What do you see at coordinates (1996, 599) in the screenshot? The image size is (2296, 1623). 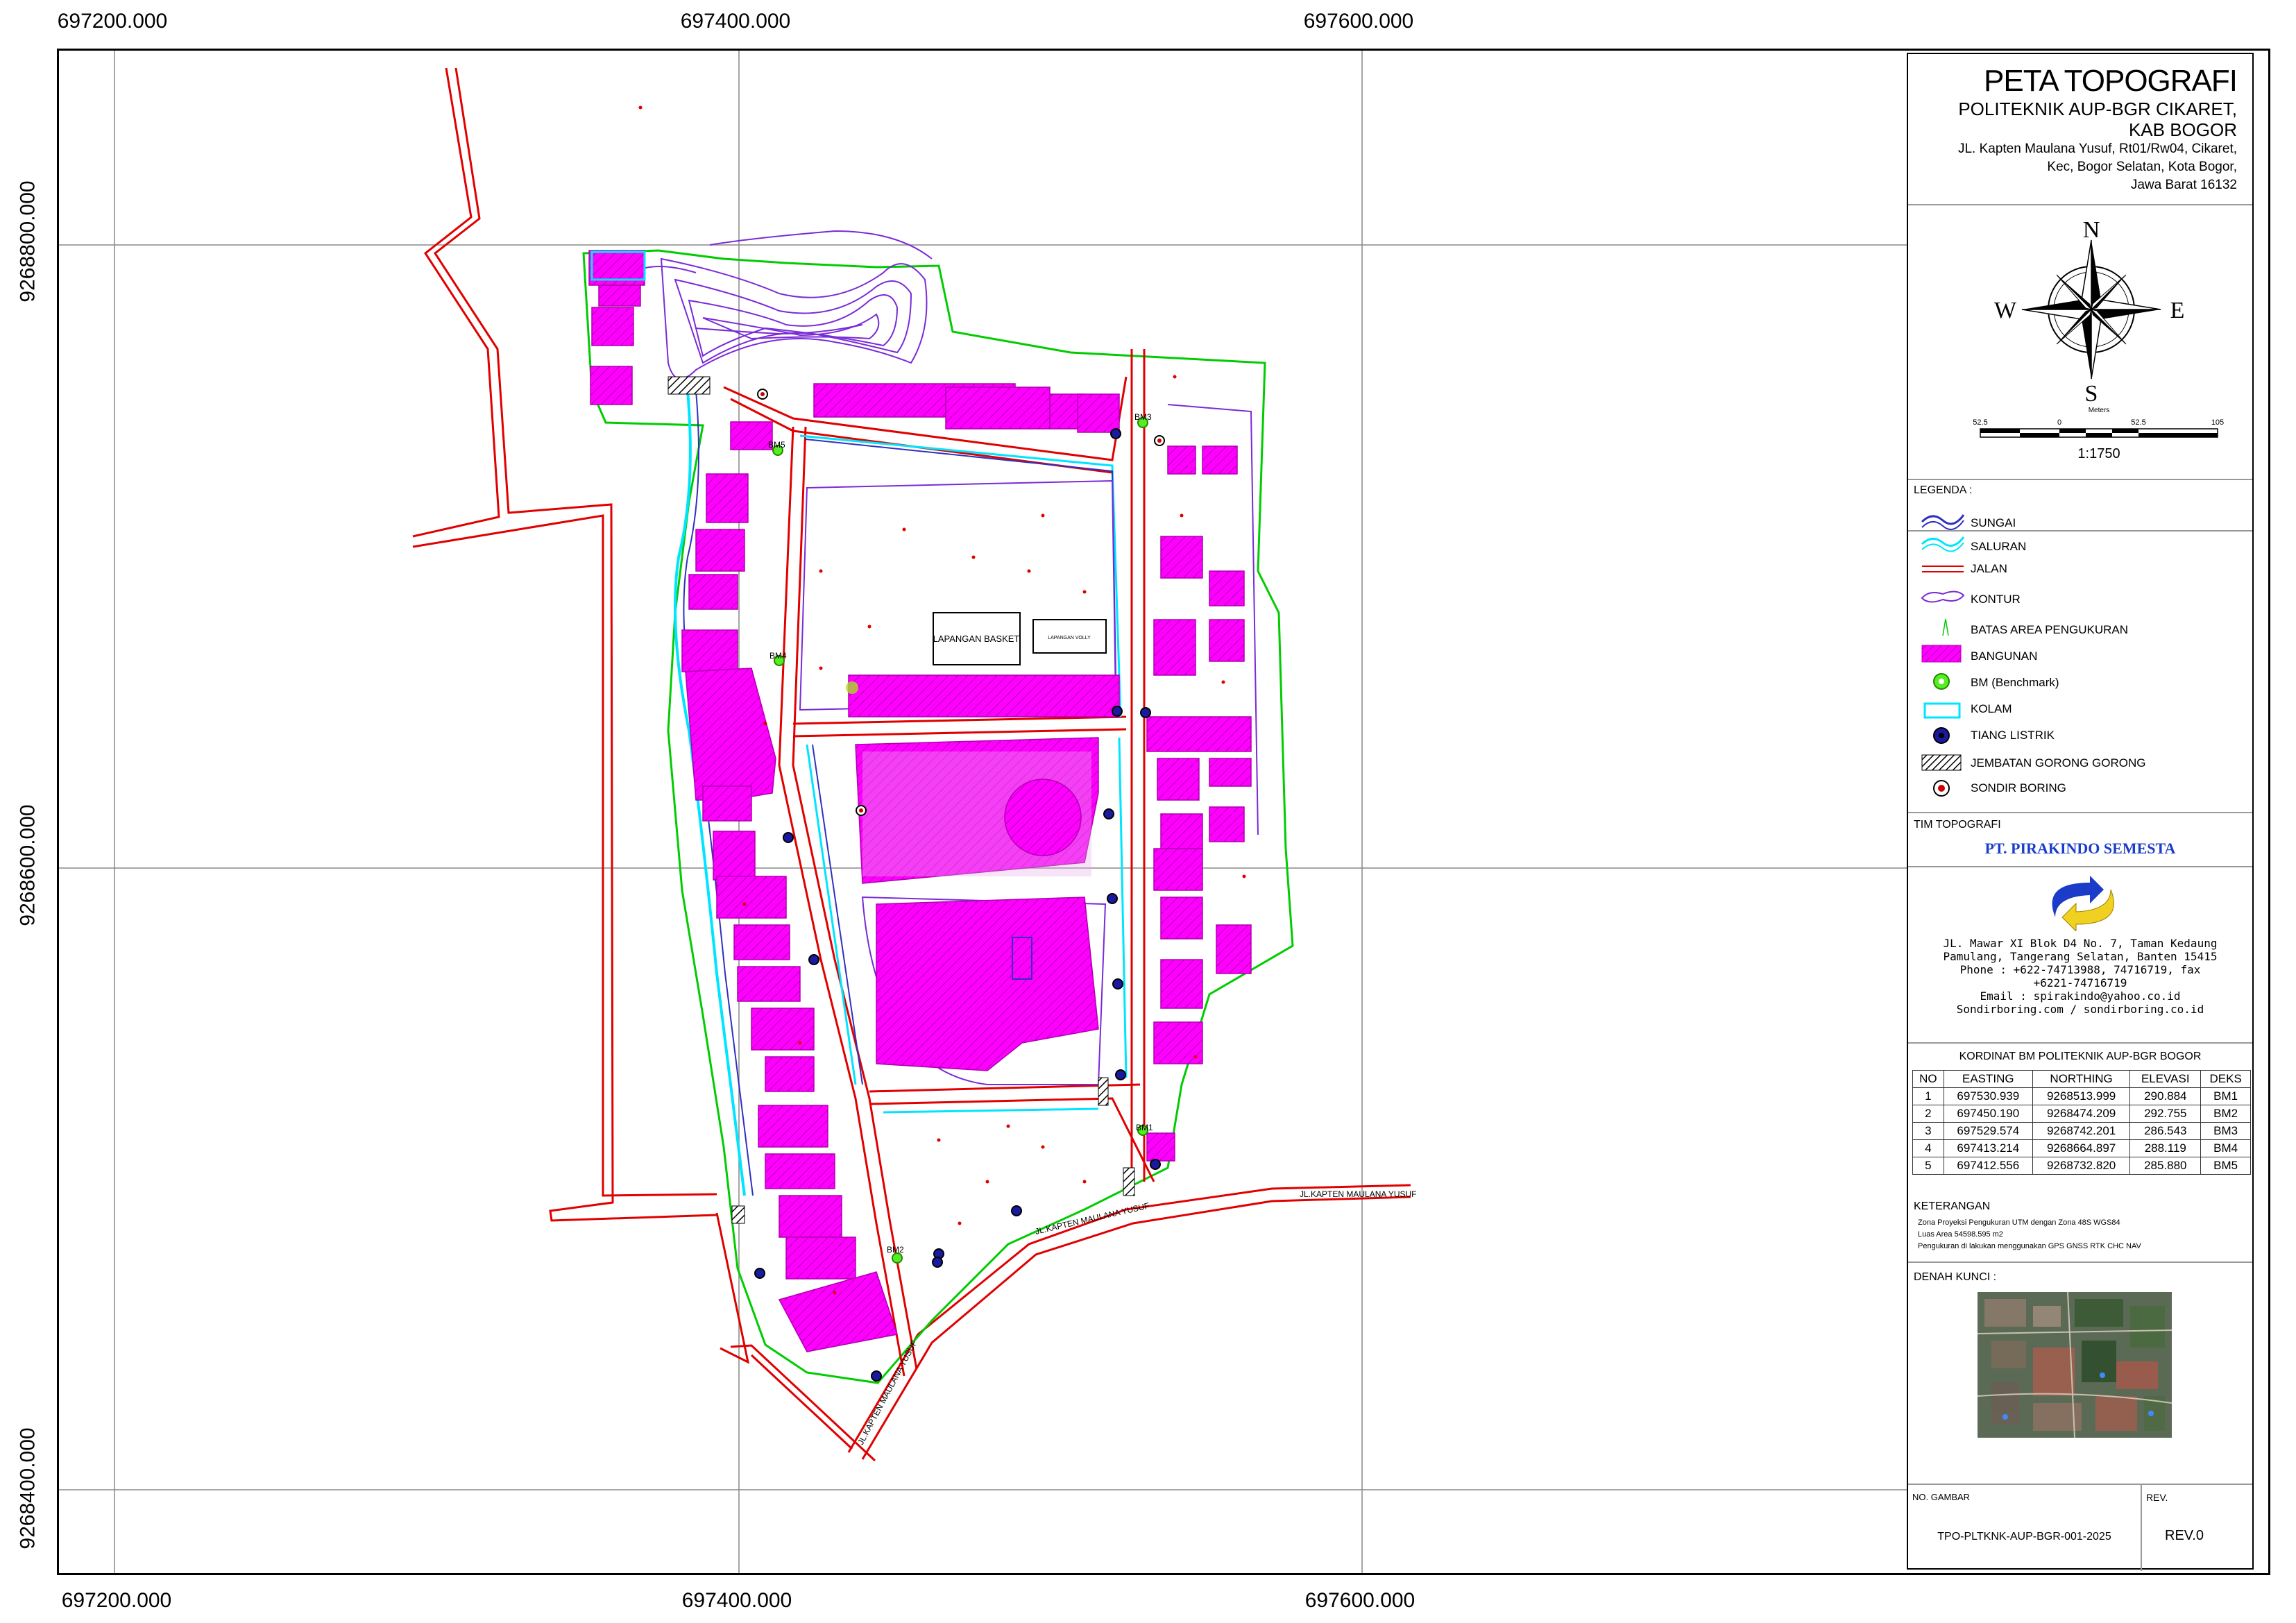 I see `legend-label-contour: KONTUR` at bounding box center [1996, 599].